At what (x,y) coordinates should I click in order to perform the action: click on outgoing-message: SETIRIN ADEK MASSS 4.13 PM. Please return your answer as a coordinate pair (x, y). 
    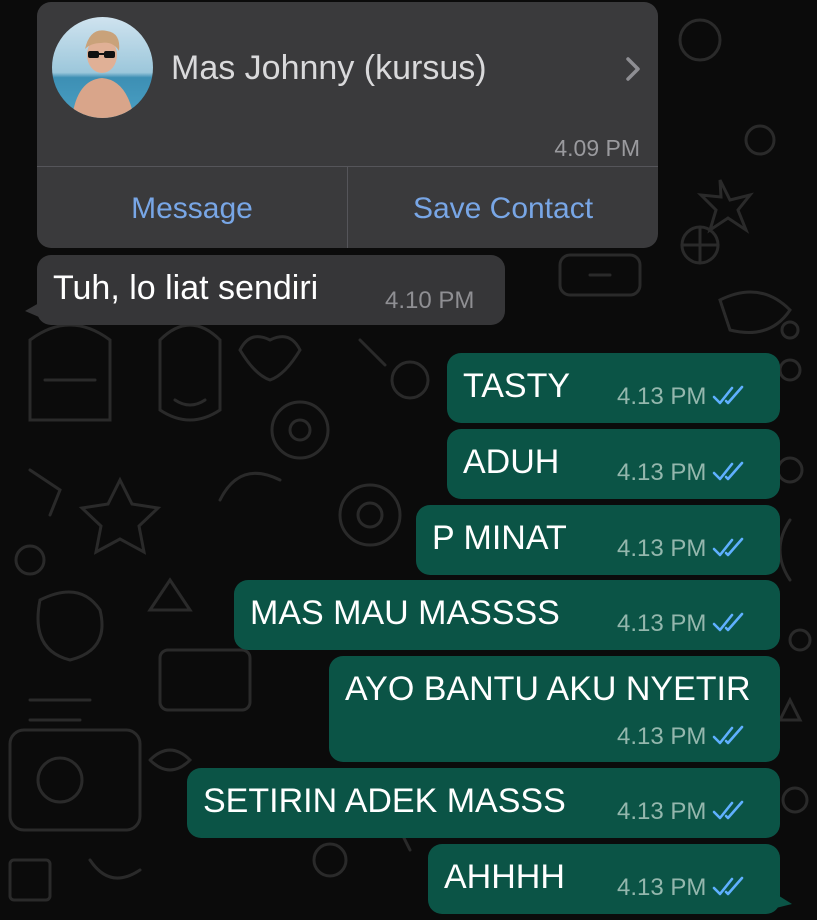
    Looking at the image, I should click on (483, 803).